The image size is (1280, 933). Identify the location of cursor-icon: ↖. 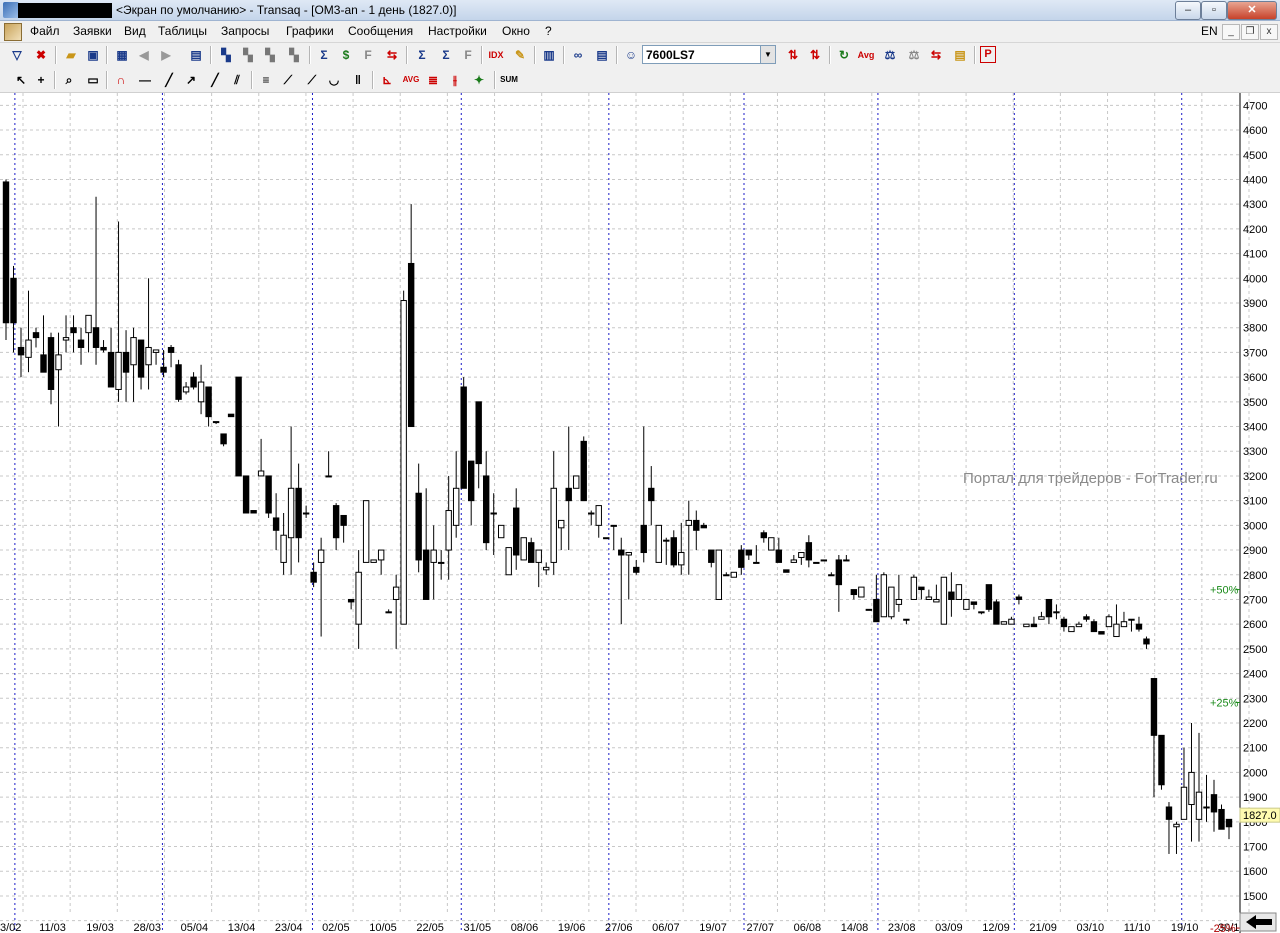
(21, 80).